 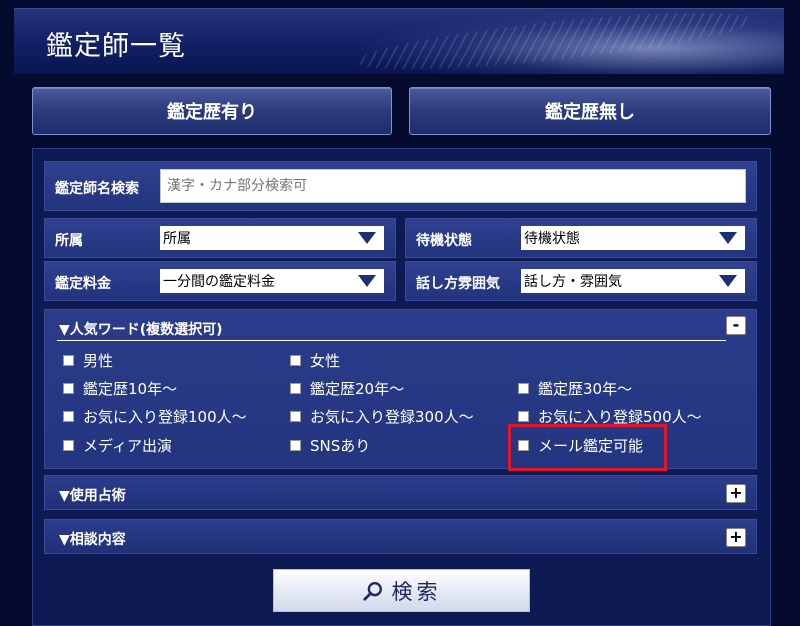 I want to click on checkbox-female: 女性, so click(x=315, y=360).